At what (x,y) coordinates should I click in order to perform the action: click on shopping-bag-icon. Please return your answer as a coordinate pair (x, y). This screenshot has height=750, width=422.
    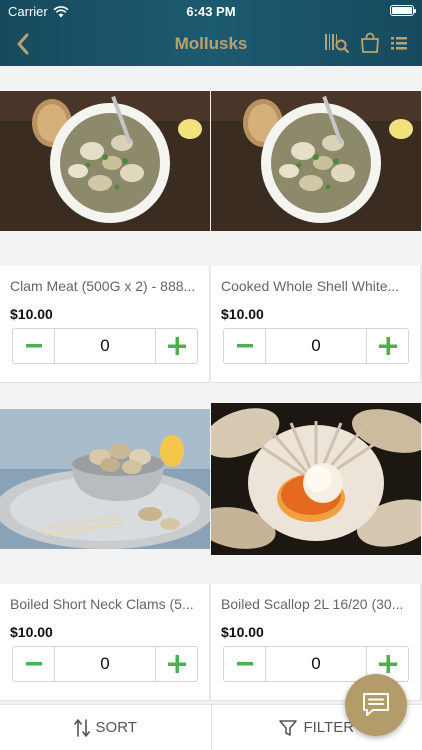
    Looking at the image, I should click on (370, 43).